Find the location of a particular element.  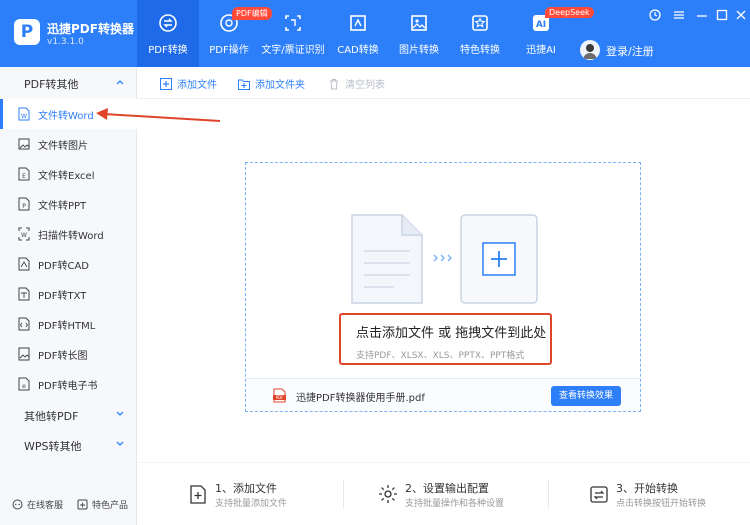

ppt-icon: P is located at coordinates (24, 204).